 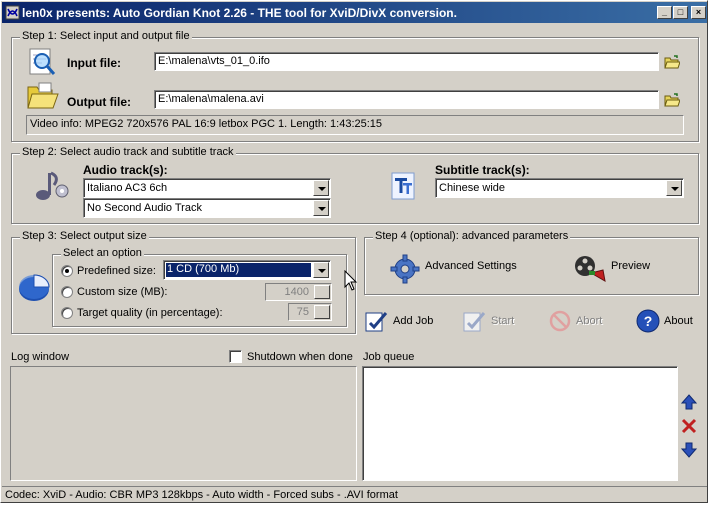 What do you see at coordinates (116, 271) in the screenshot?
I see `predefined-size-label: Predefined size:` at bounding box center [116, 271].